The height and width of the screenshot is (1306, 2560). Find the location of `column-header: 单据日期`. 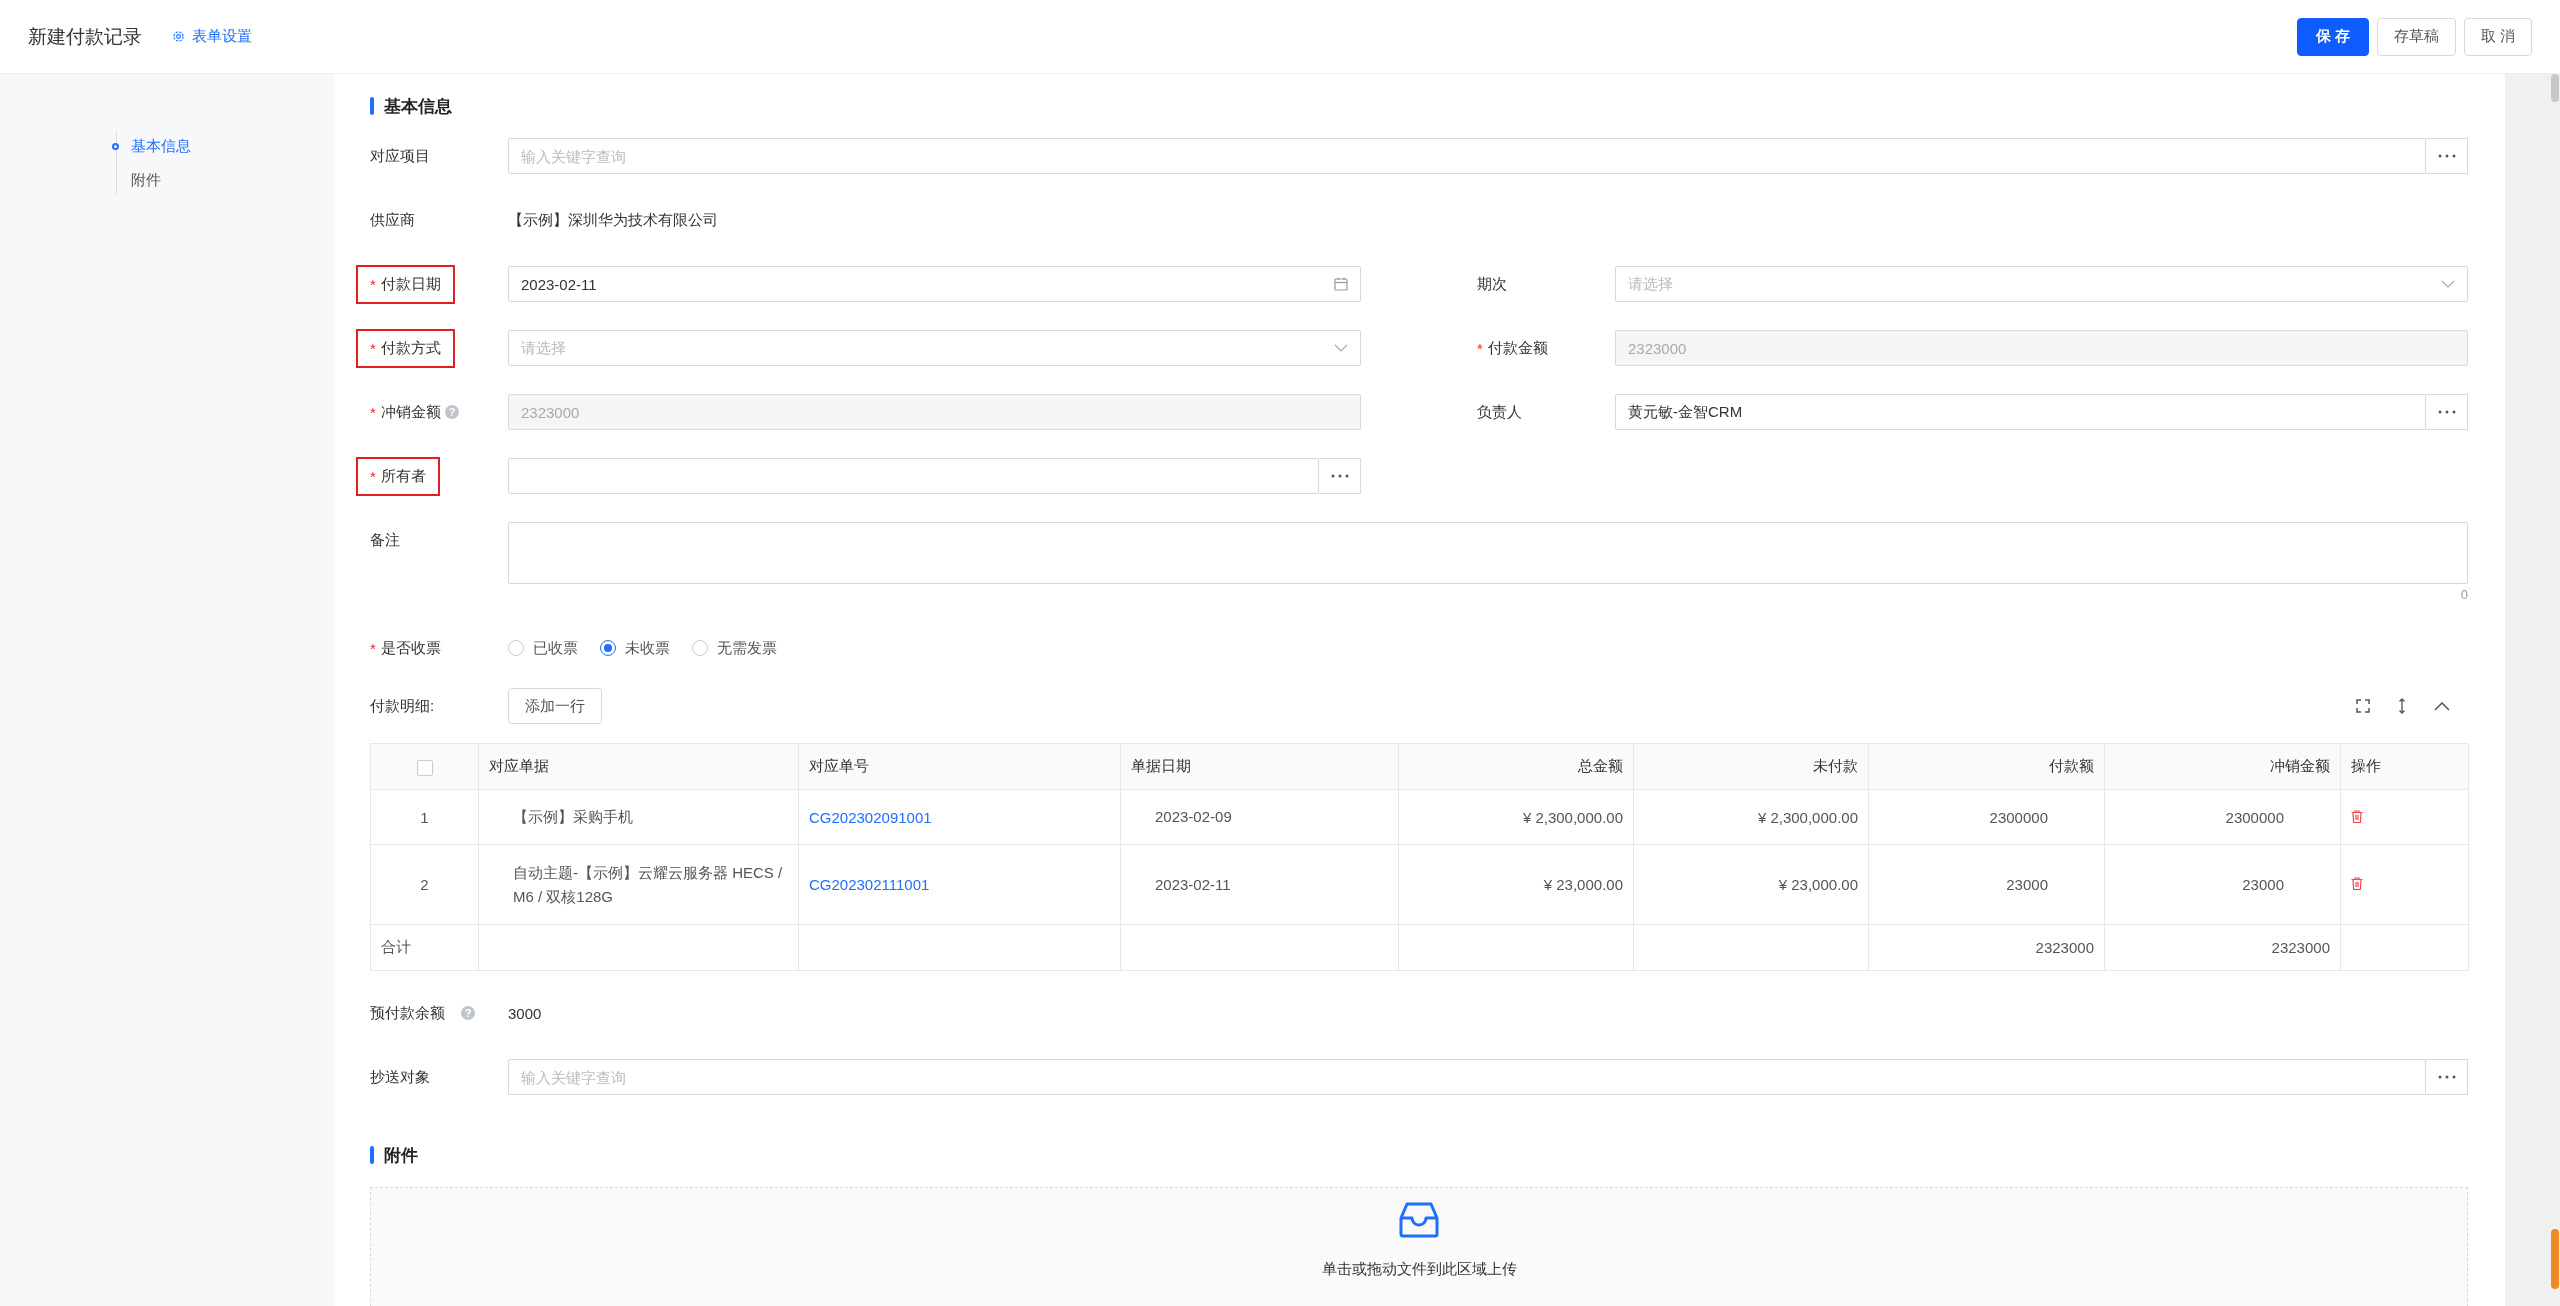

column-header: 单据日期 is located at coordinates (1161, 765).